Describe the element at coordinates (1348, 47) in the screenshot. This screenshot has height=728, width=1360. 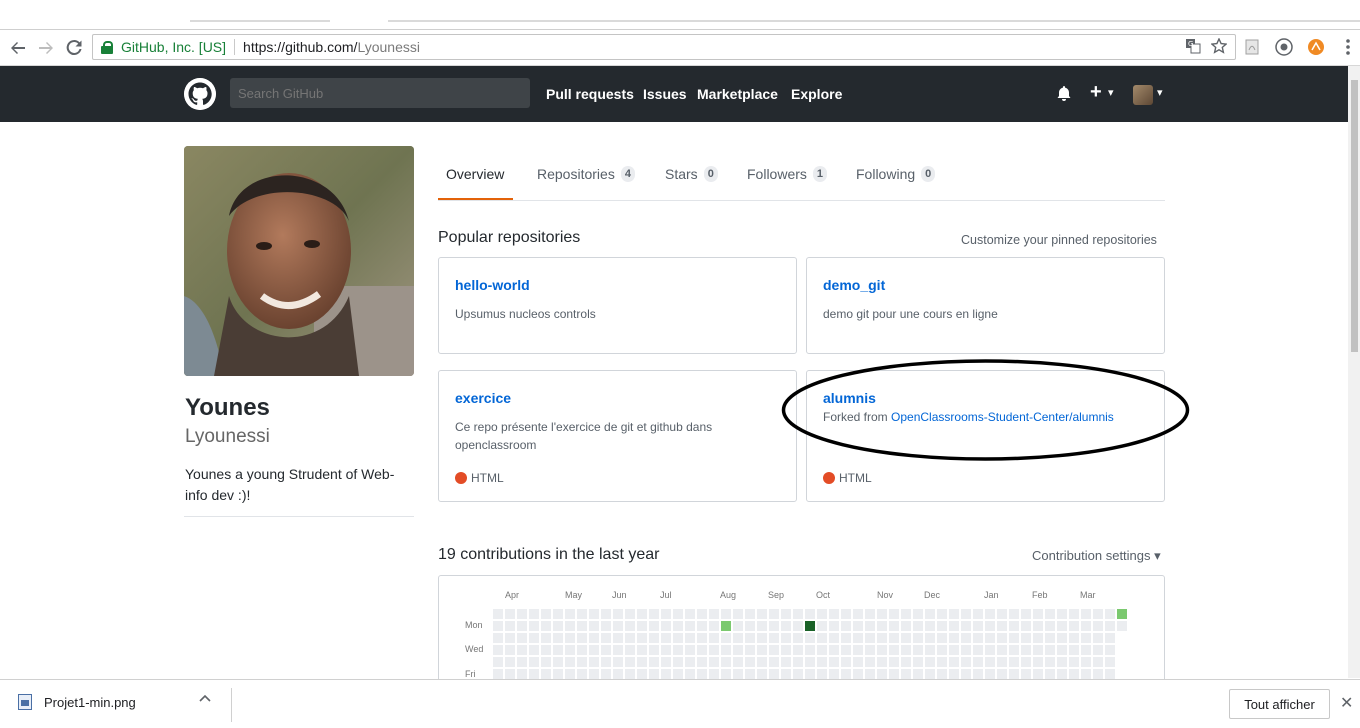
I see `menu-icon` at that location.